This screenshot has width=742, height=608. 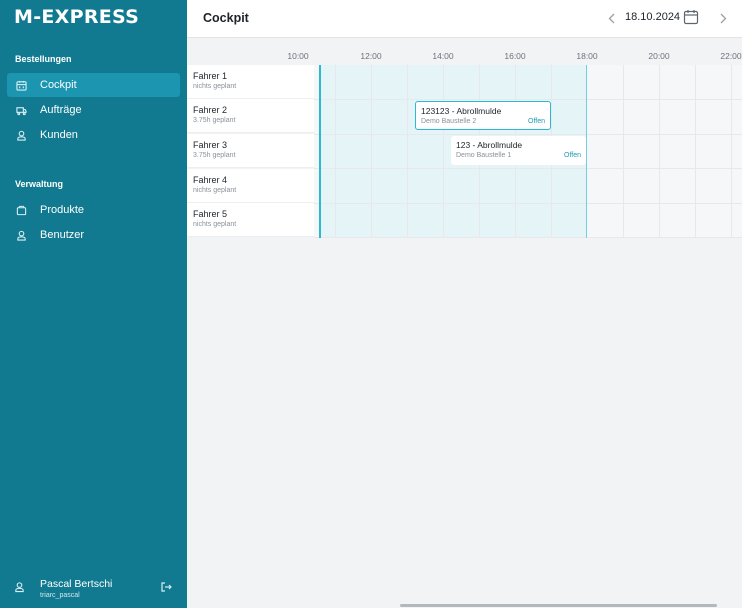 I want to click on chevron-right-icon, so click(x=723, y=18).